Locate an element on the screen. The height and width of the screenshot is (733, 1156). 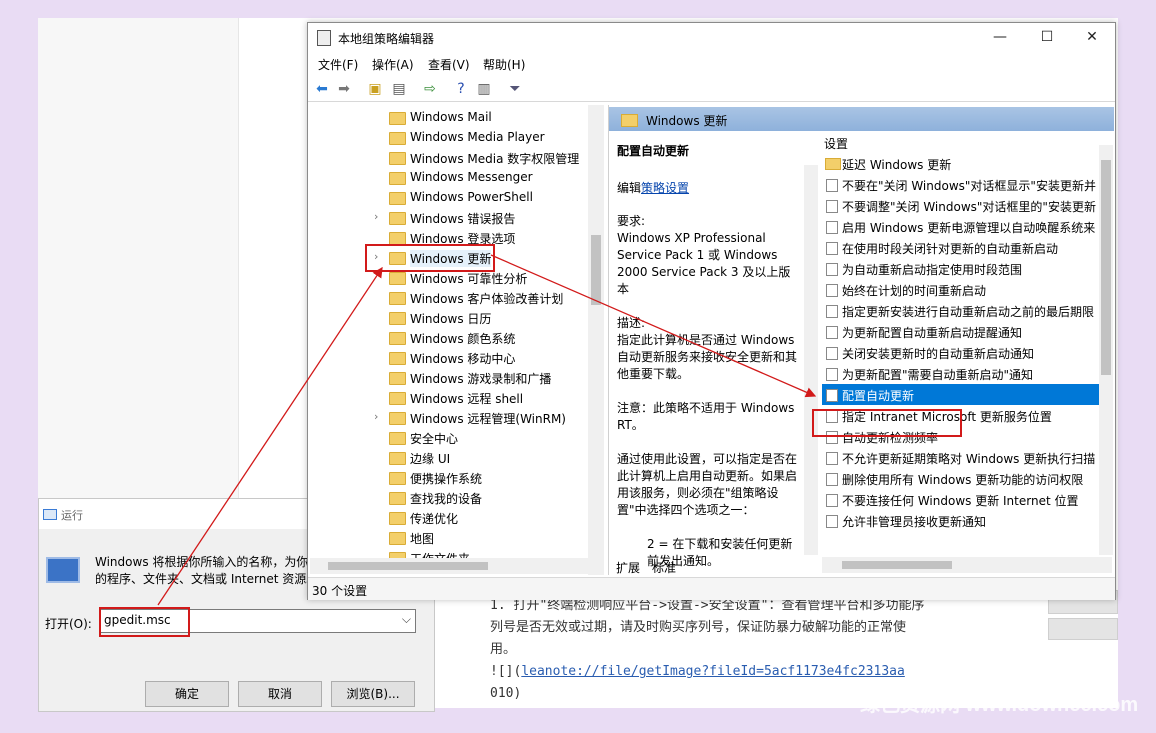
arrow-run-to-tree is located at coordinates (270, 436).